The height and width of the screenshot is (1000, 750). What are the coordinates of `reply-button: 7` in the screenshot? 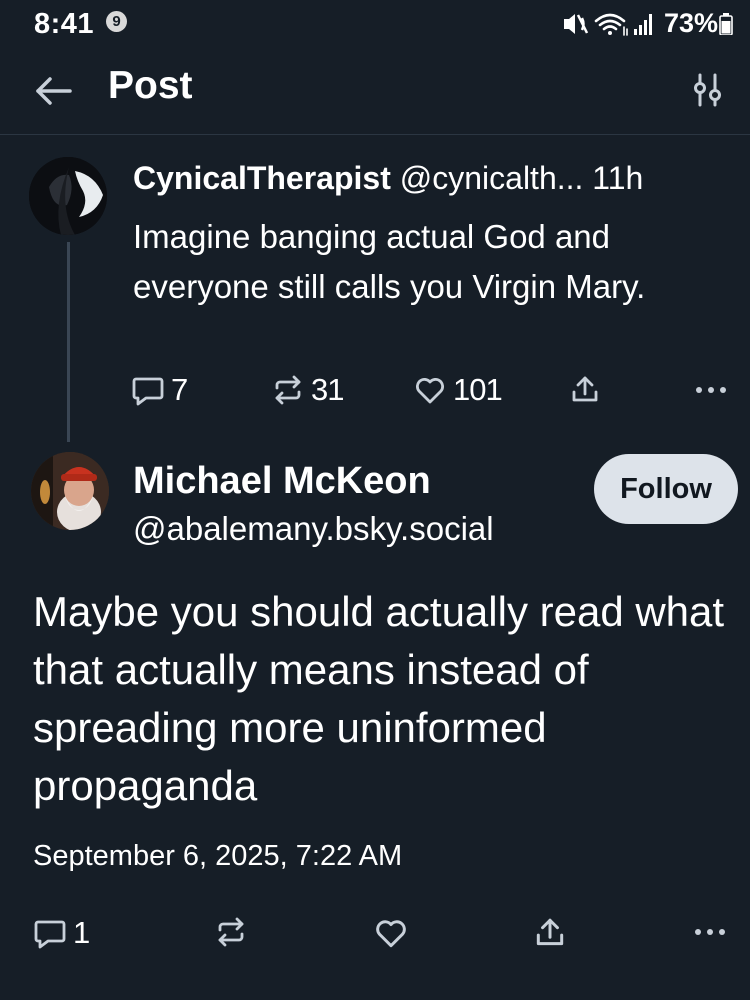 It's located at (159, 390).